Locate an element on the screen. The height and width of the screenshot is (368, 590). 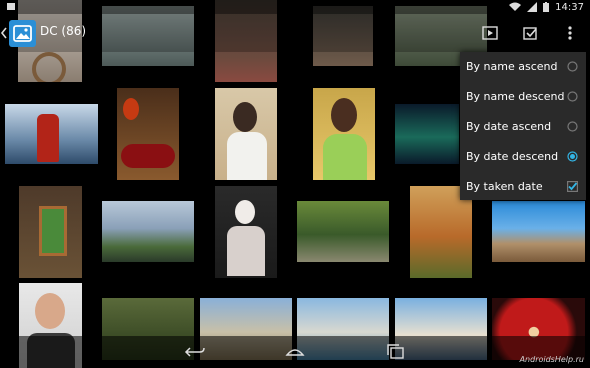
home-icon is located at coordinates (295, 352).